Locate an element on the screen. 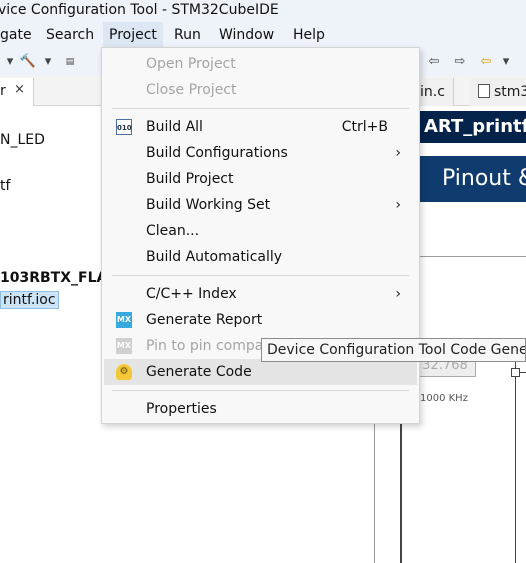  menu-item-build-configurations: Build Configurations › is located at coordinates (260, 153).